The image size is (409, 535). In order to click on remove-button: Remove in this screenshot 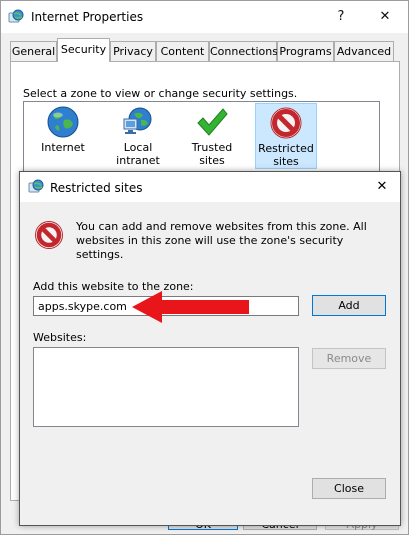, I will do `click(349, 358)`.